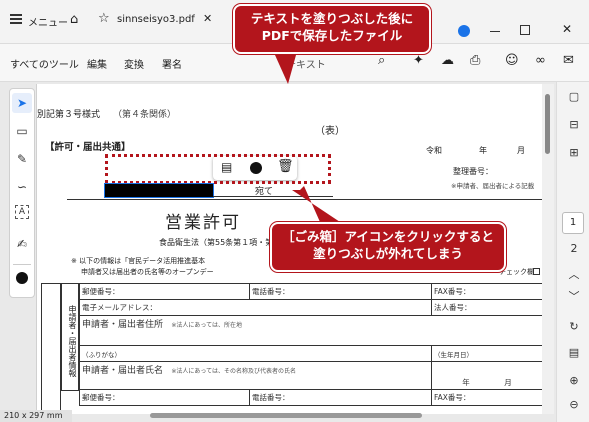 Image resolution: width=589 pixels, height=422 pixels. I want to click on callout-top-pointer, so click(285, 69).